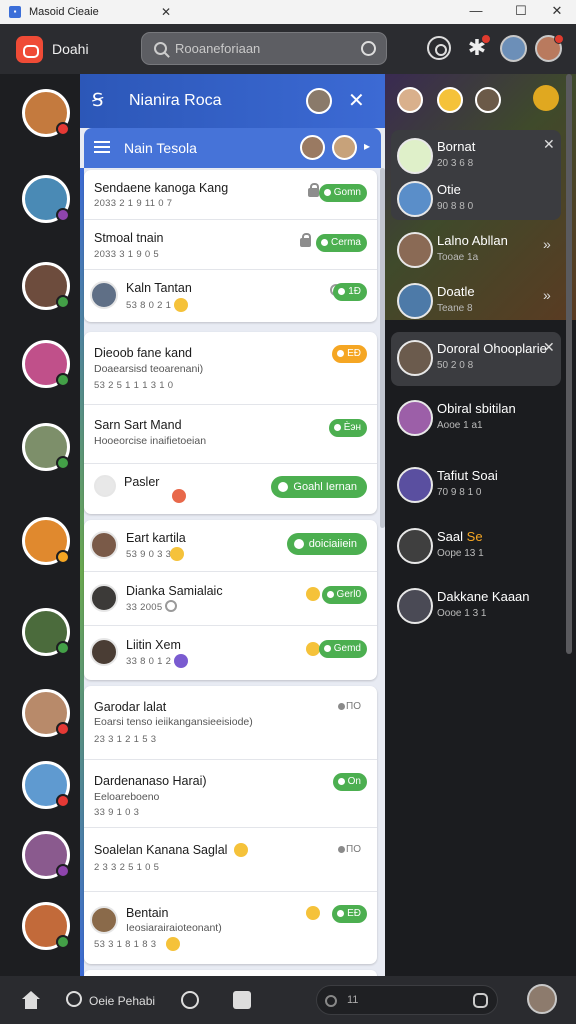  Describe the element at coordinates (478, 47) in the screenshot. I see `puzzle-icon: ✱` at that location.